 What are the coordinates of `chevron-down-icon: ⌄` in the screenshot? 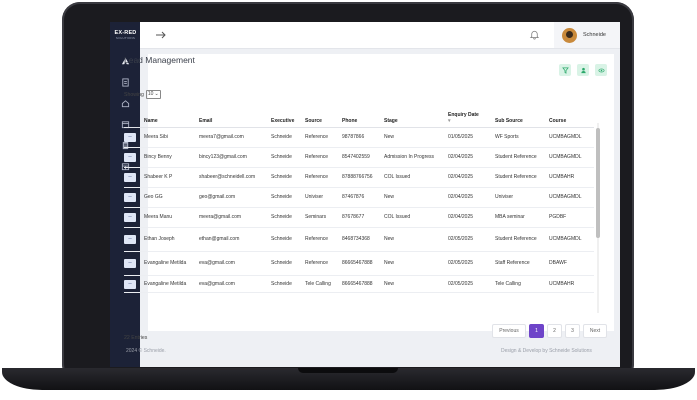 It's located at (156, 94).